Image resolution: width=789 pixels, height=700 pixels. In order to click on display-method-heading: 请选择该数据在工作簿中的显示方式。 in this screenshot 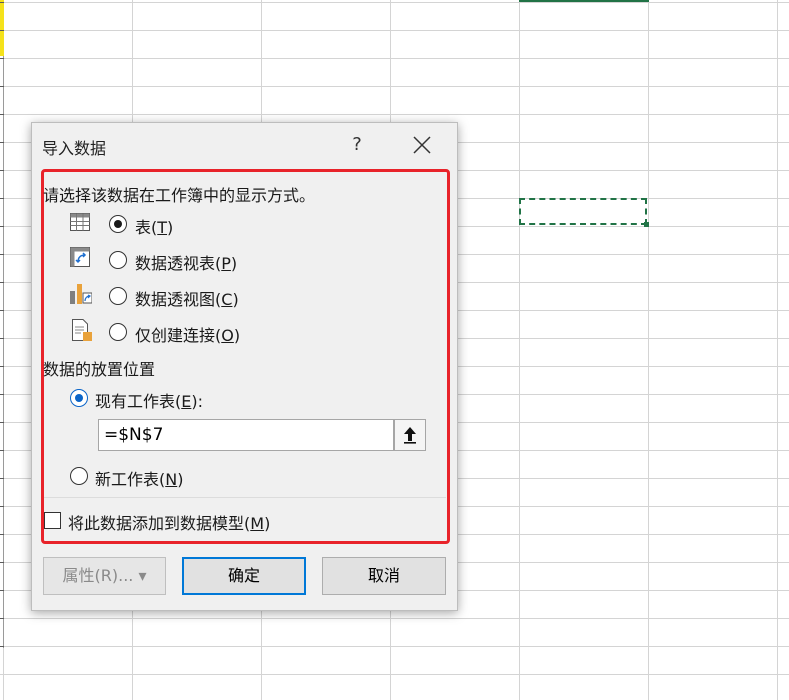, I will do `click(179, 195)`.